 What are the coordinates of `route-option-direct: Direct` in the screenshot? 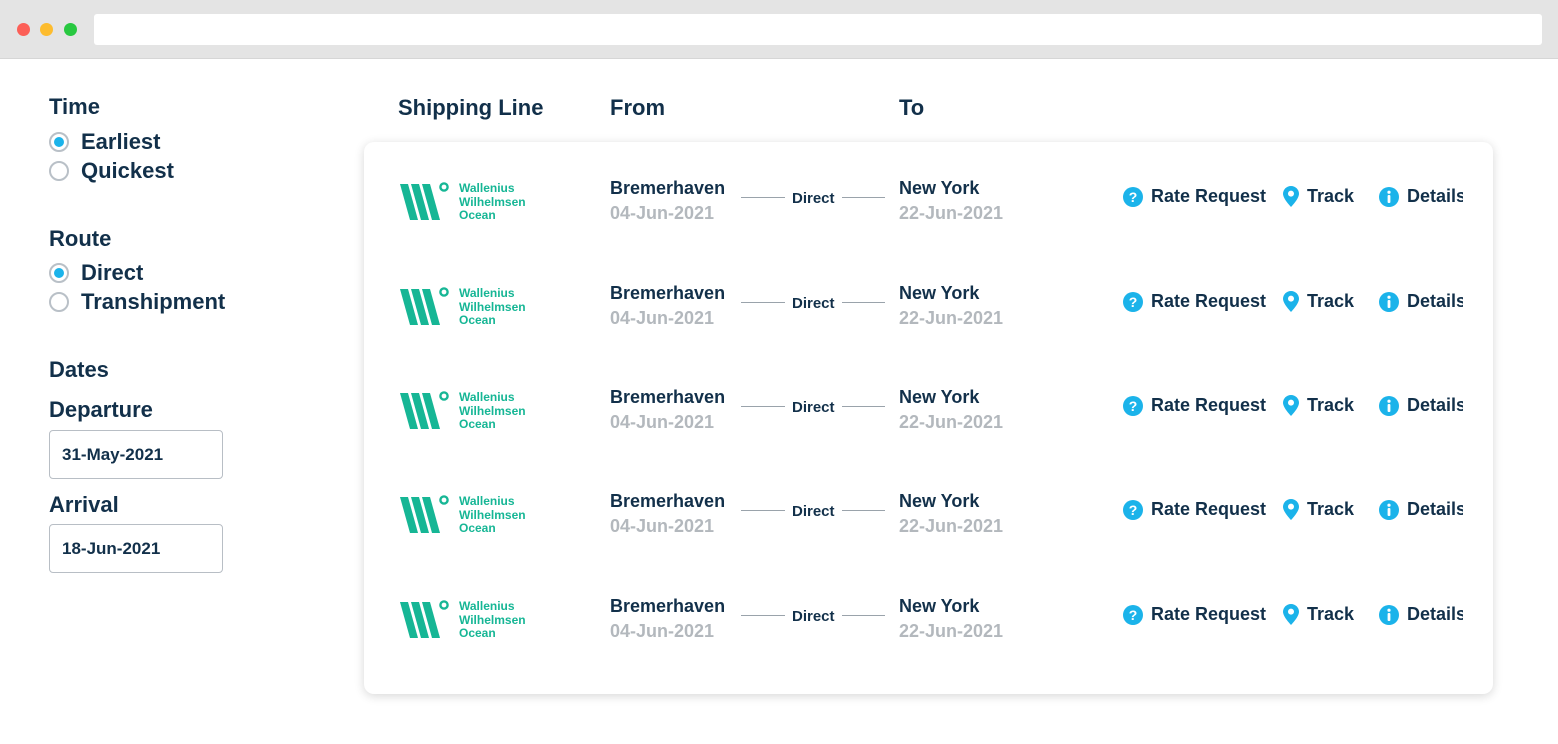 It's located at (96, 273).